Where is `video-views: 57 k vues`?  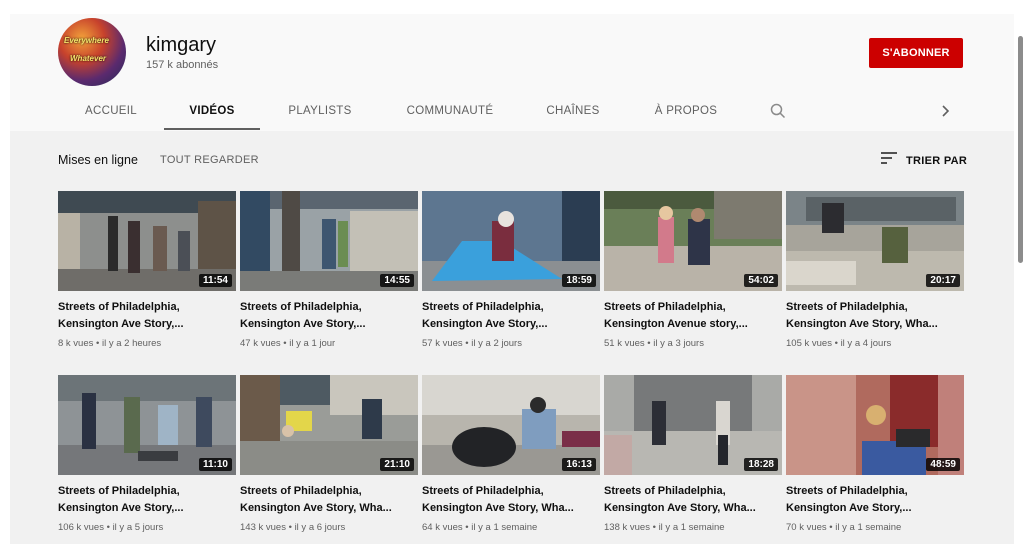 video-views: 57 k vues is located at coordinates (442, 343).